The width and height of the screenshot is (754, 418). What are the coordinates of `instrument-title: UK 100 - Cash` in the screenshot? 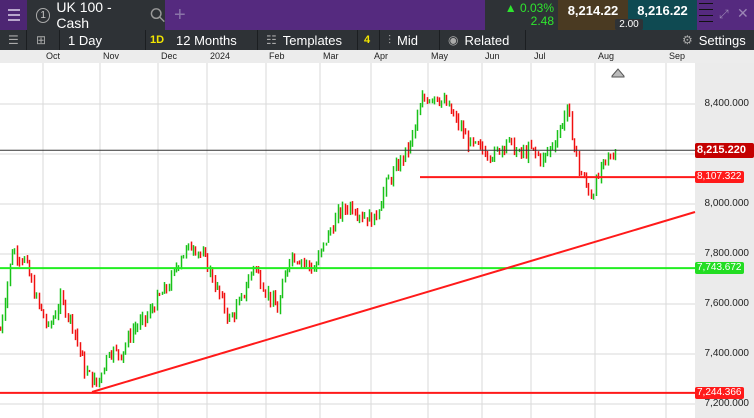 It's located at (84, 15).